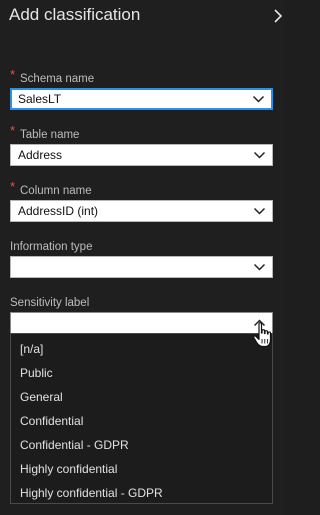 This screenshot has height=515, width=320. What do you see at coordinates (40, 155) in the screenshot?
I see `table-name-value: Address` at bounding box center [40, 155].